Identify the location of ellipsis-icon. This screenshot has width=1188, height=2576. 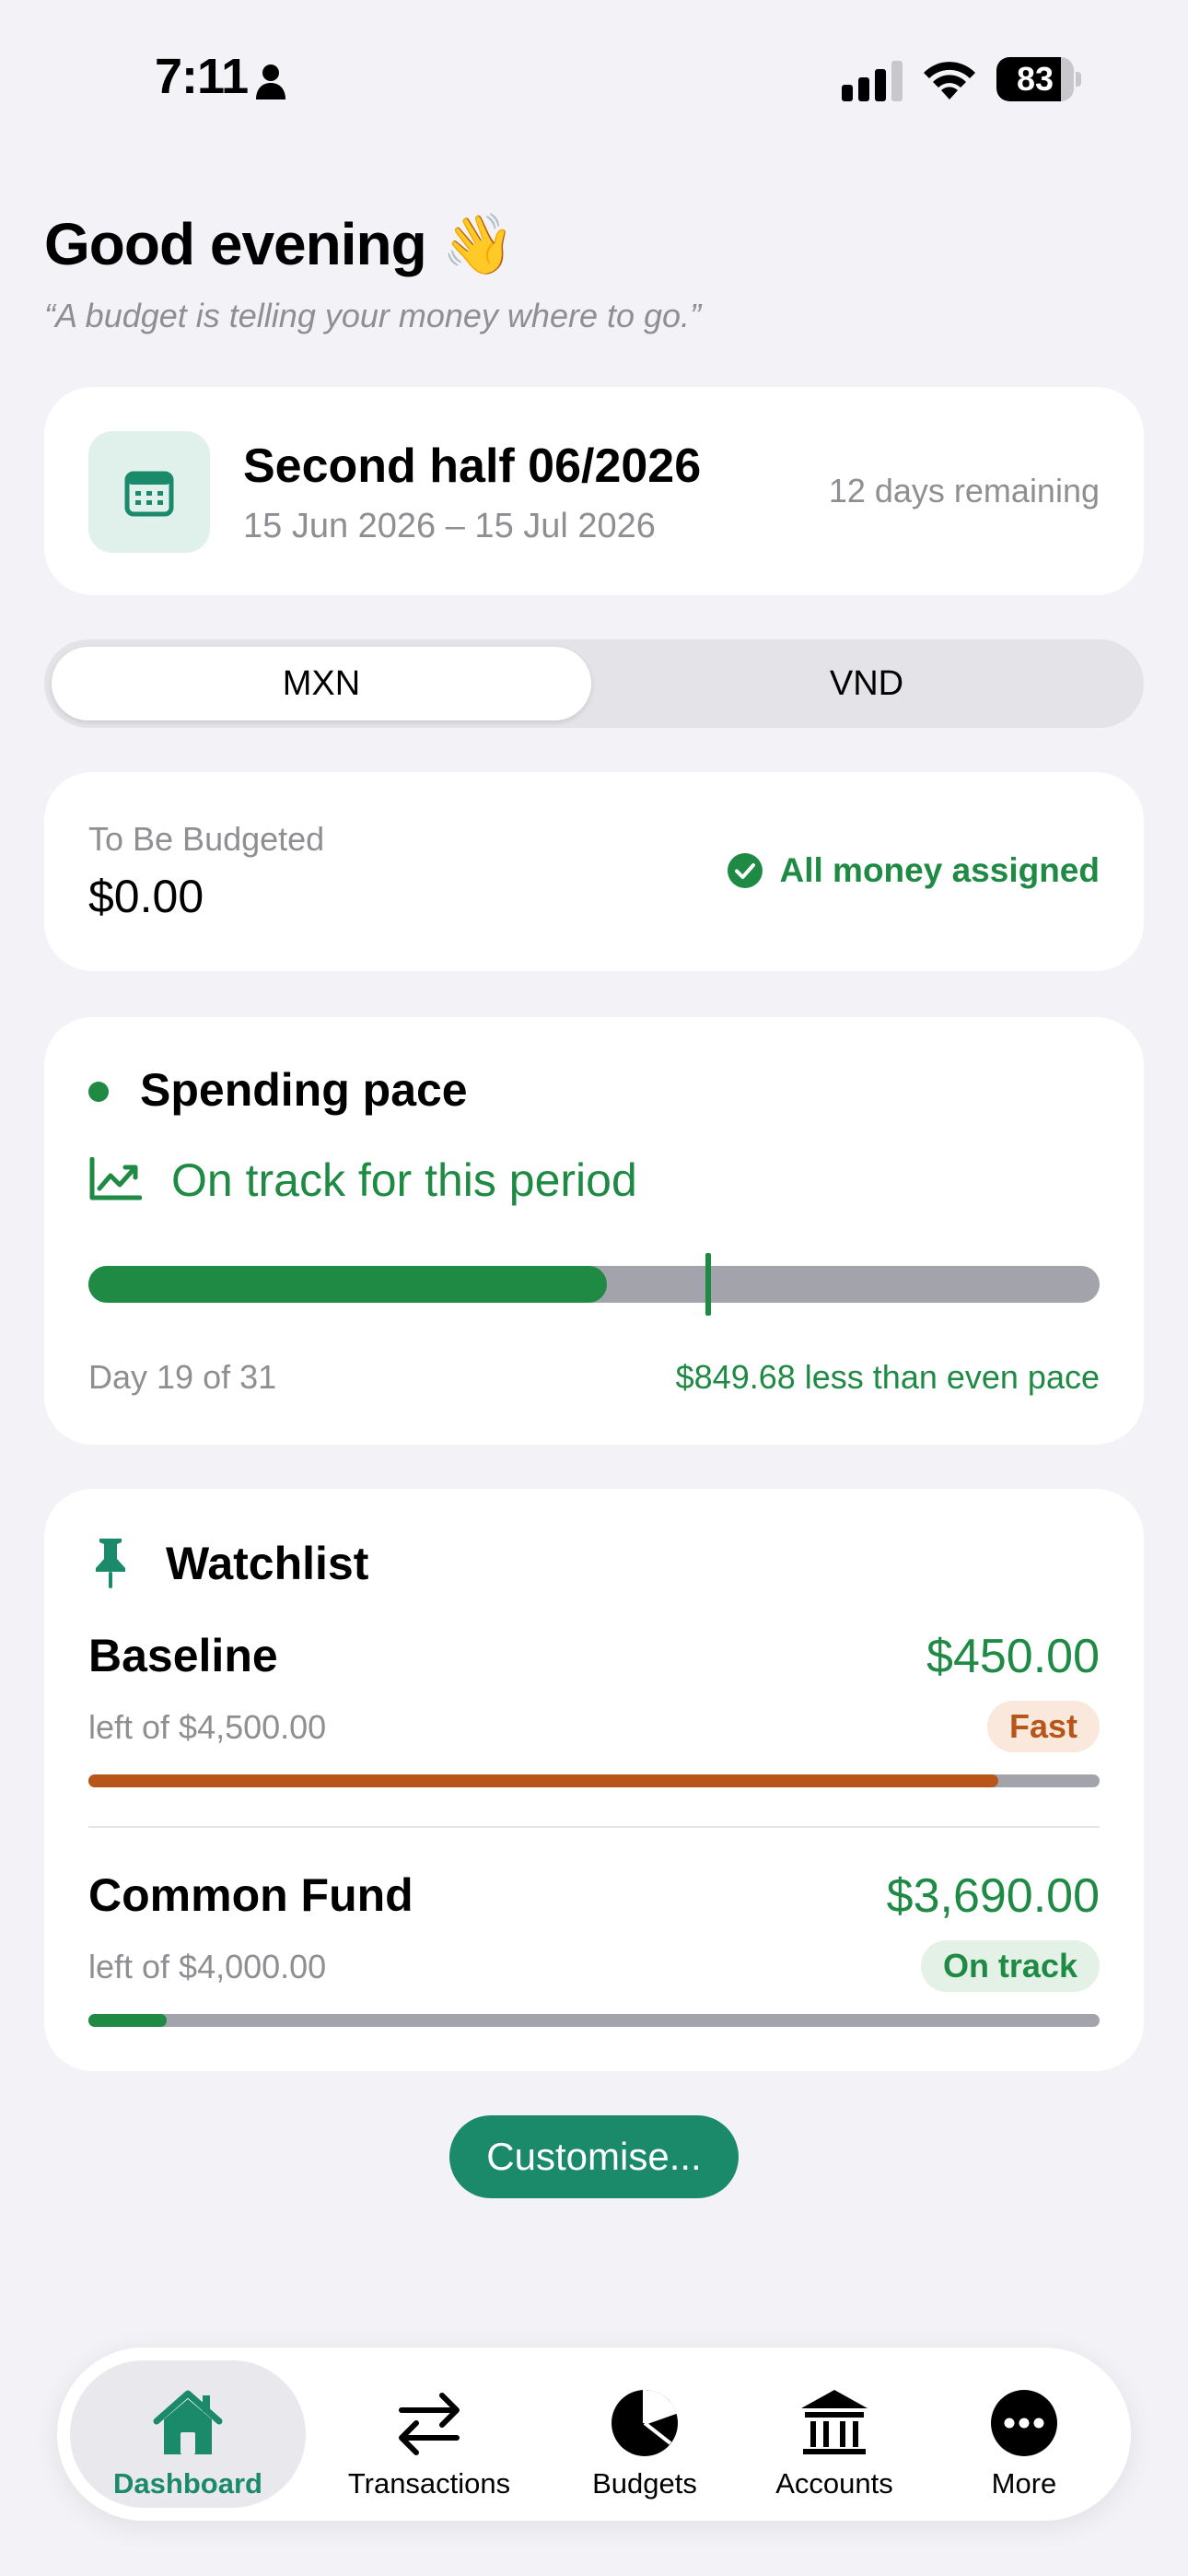
(1024, 2423).